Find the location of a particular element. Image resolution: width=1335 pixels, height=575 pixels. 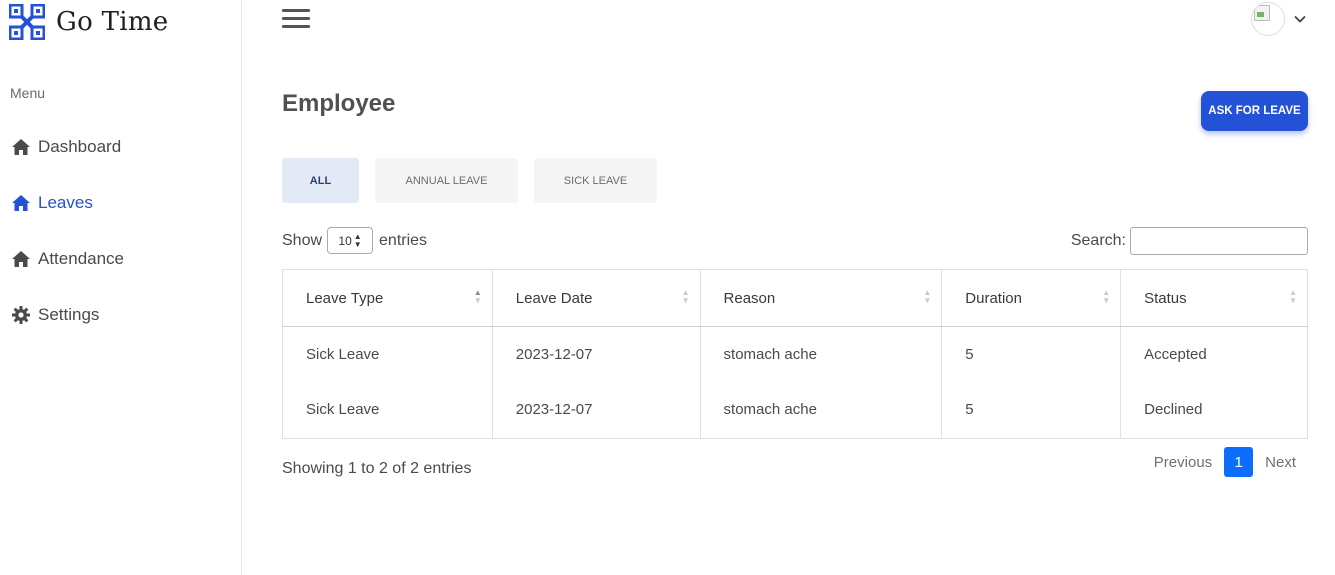

brand: Go Time is located at coordinates (89, 22).